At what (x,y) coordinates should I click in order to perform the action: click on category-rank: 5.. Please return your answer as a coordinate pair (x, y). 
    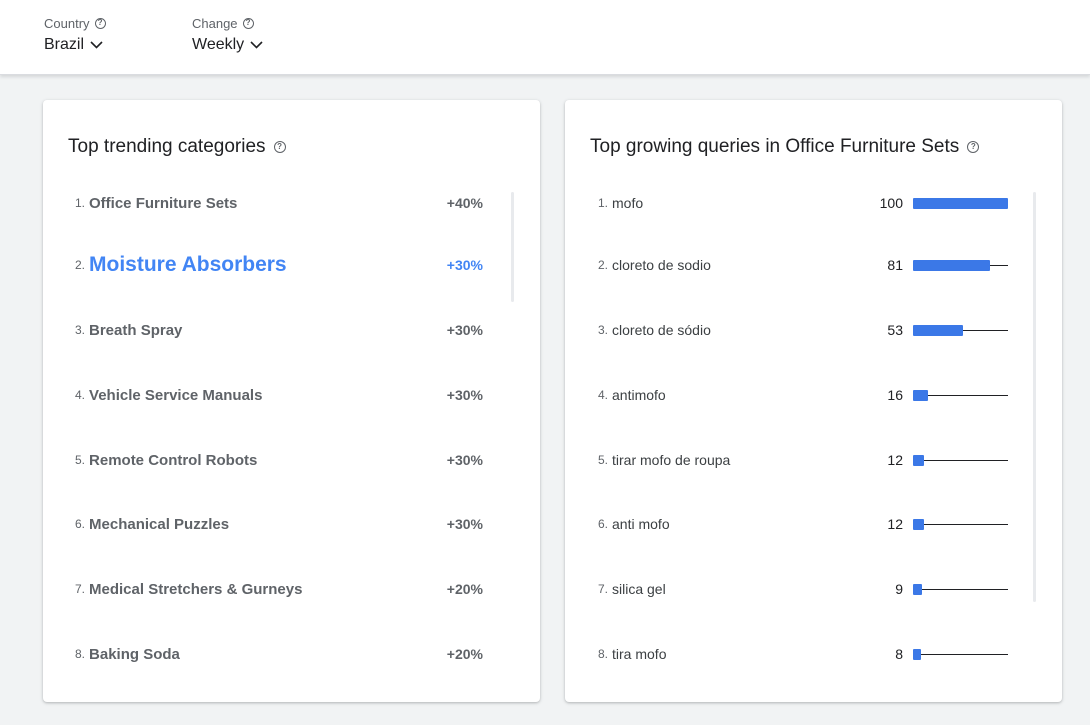
    Looking at the image, I should click on (80, 460).